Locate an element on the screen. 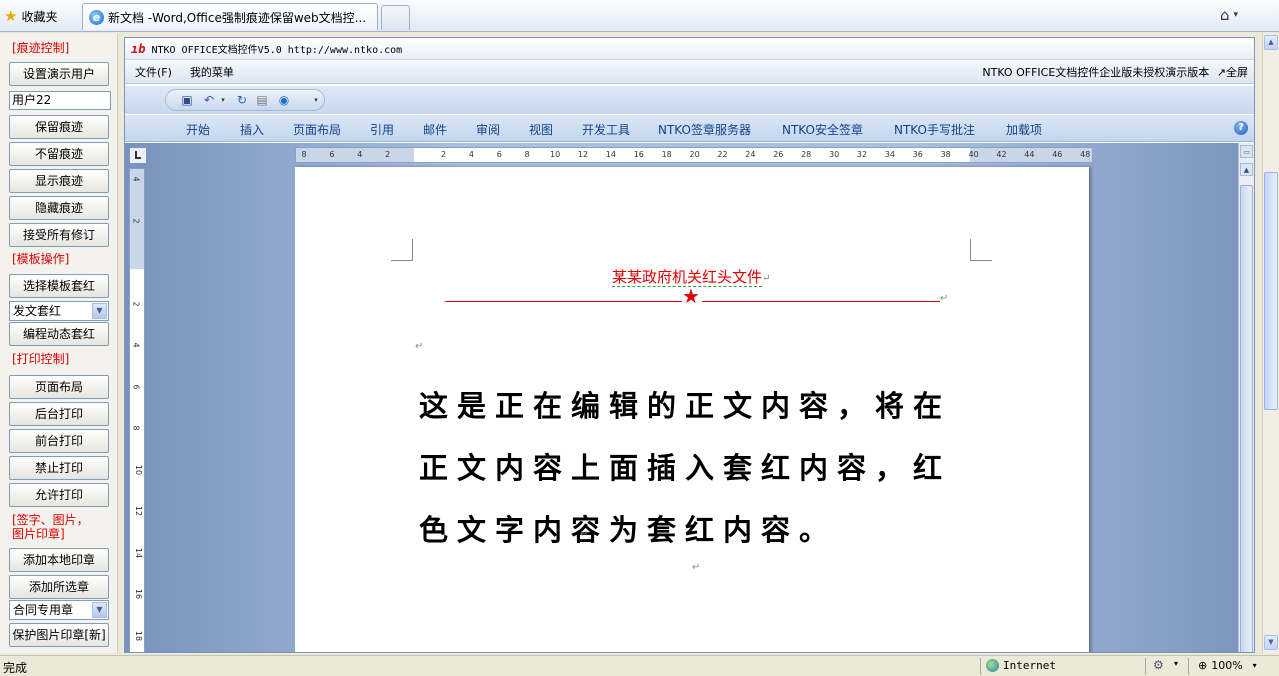  tab-review: 审阅 is located at coordinates (488, 129).